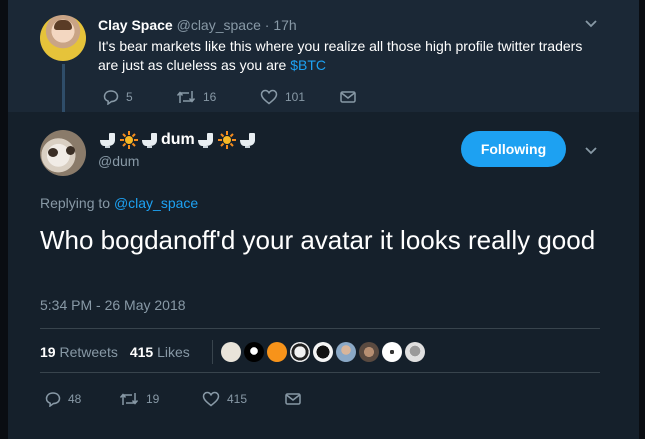 The width and height of the screenshot is (645, 439). I want to click on retweet-button: 19, so click(160, 399).